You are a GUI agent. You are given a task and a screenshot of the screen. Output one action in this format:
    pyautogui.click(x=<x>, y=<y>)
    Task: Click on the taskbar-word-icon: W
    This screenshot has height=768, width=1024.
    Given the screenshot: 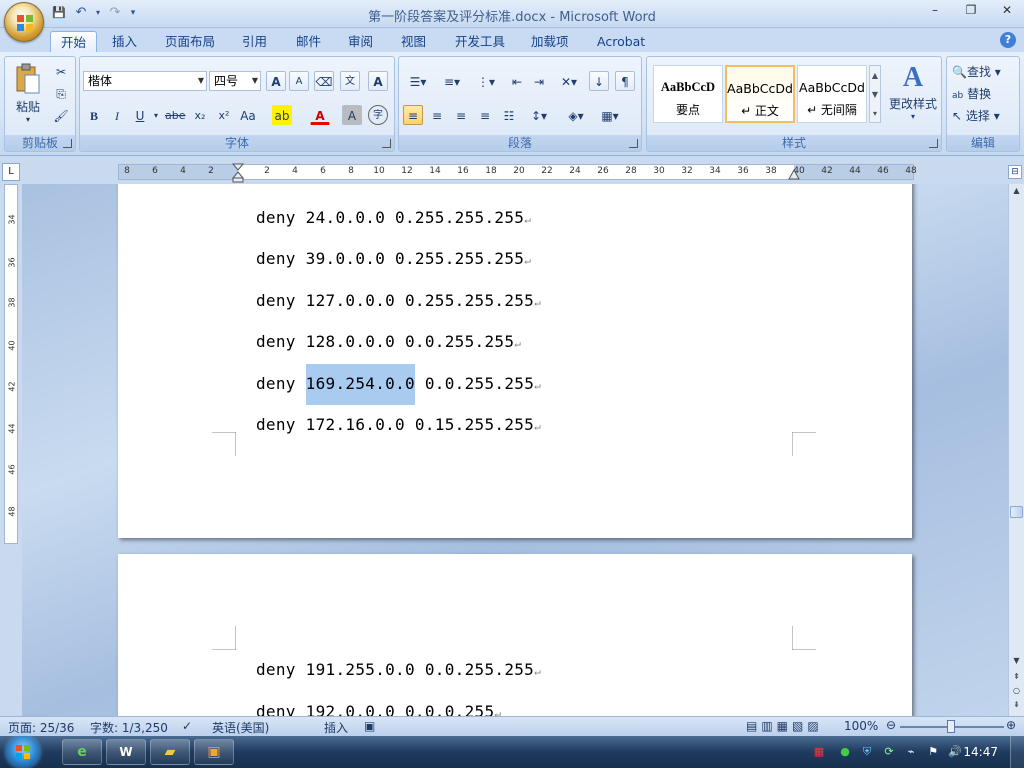 What is the action you would take?
    pyautogui.click(x=126, y=752)
    